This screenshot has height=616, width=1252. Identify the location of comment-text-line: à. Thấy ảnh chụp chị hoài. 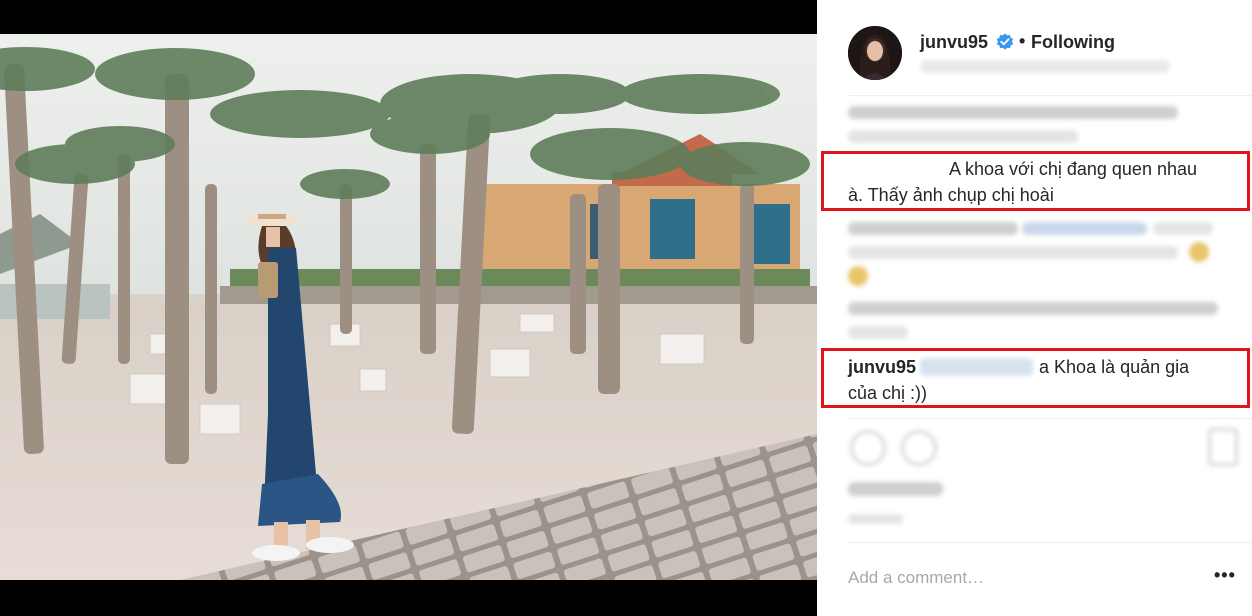
(951, 195).